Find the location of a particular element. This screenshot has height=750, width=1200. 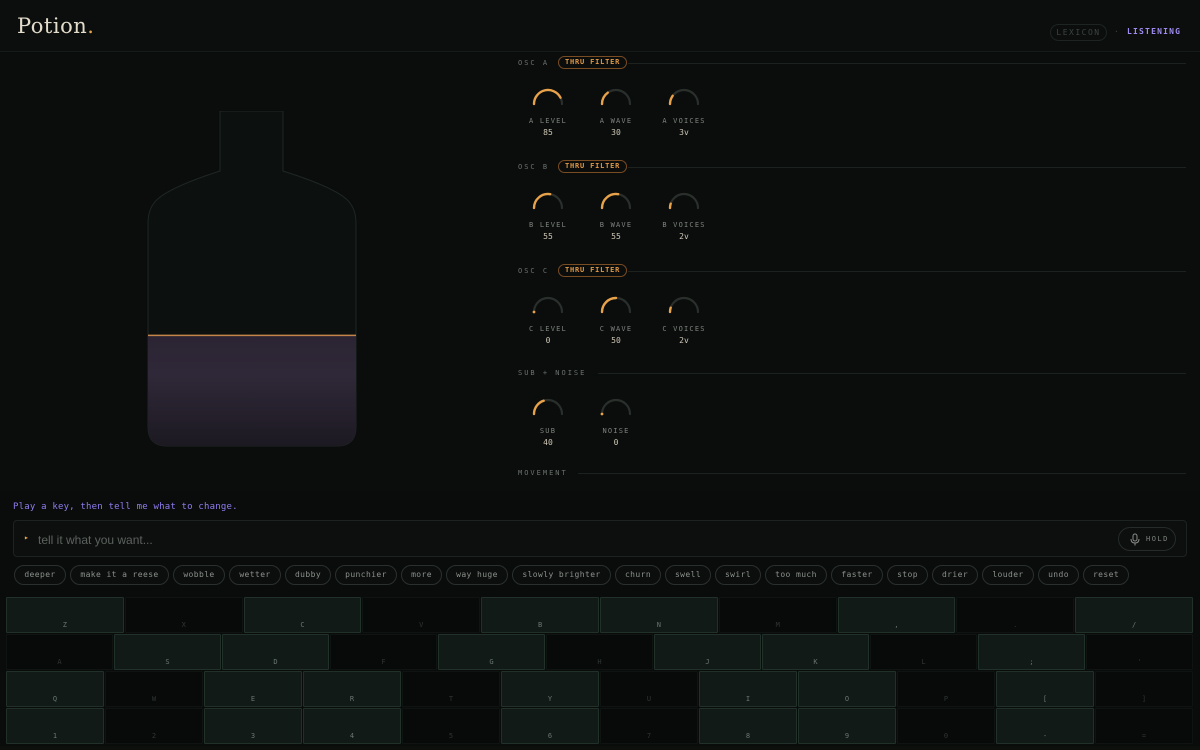

key-0-6: M is located at coordinates (777, 615).